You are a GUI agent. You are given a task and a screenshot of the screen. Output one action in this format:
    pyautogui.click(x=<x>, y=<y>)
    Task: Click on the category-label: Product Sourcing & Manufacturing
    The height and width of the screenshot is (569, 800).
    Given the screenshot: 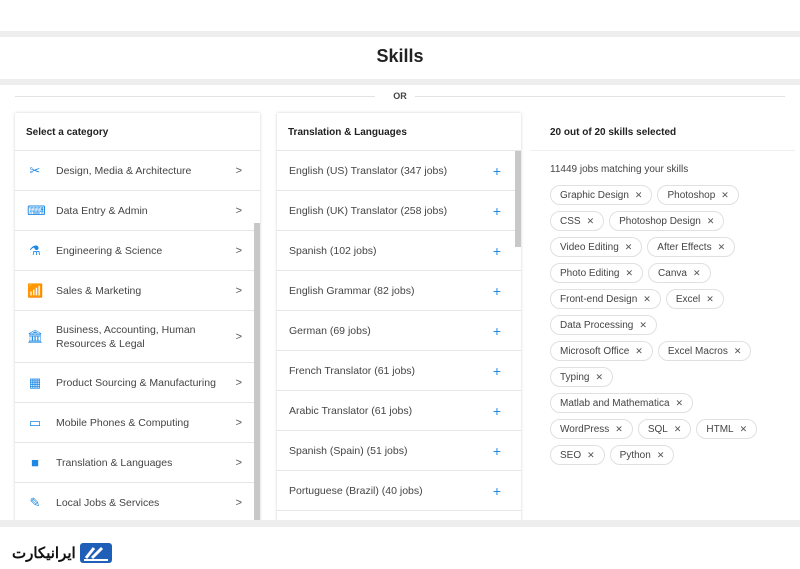 What is the action you would take?
    pyautogui.click(x=136, y=382)
    